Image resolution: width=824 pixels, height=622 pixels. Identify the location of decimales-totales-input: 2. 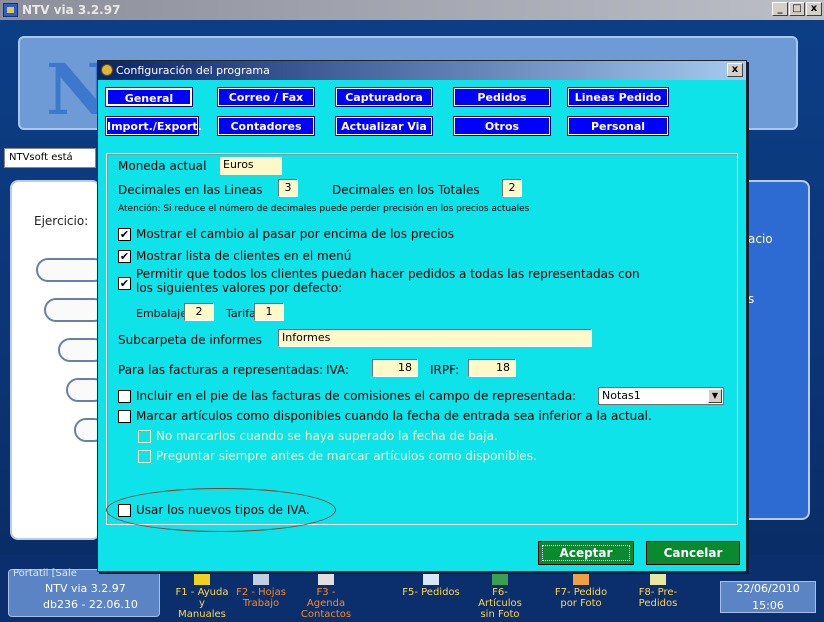
(512, 188).